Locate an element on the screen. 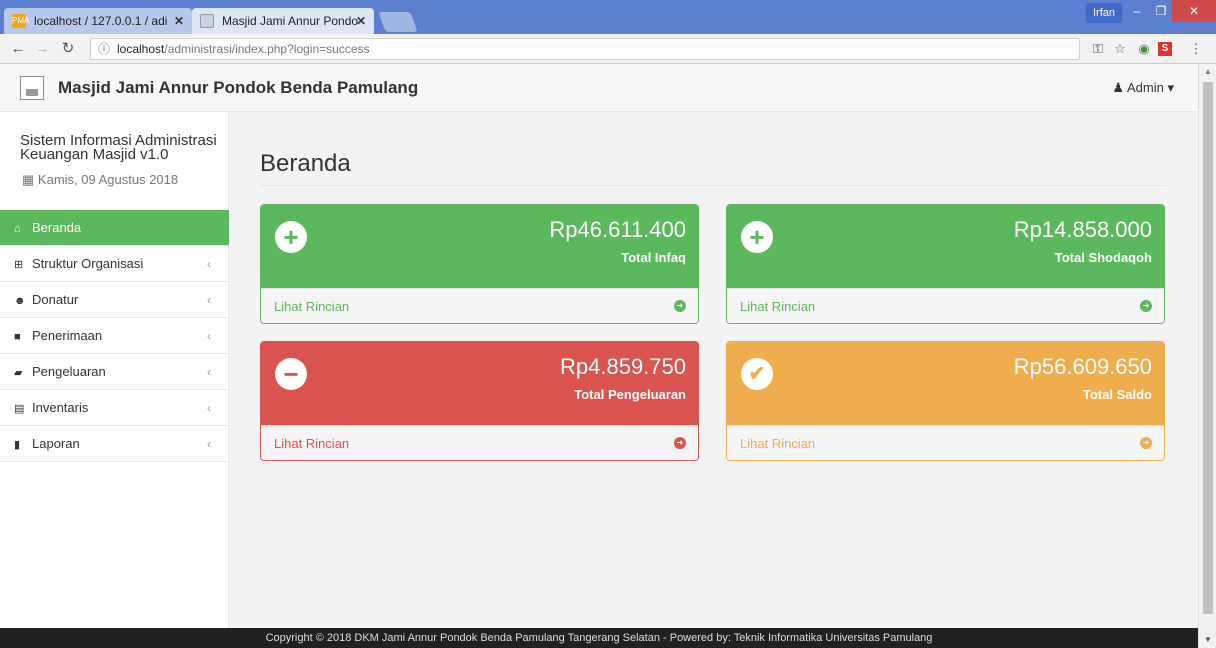  sidebar-item-penerimaan: ■ Penerimaan ‹ is located at coordinates (114, 336).